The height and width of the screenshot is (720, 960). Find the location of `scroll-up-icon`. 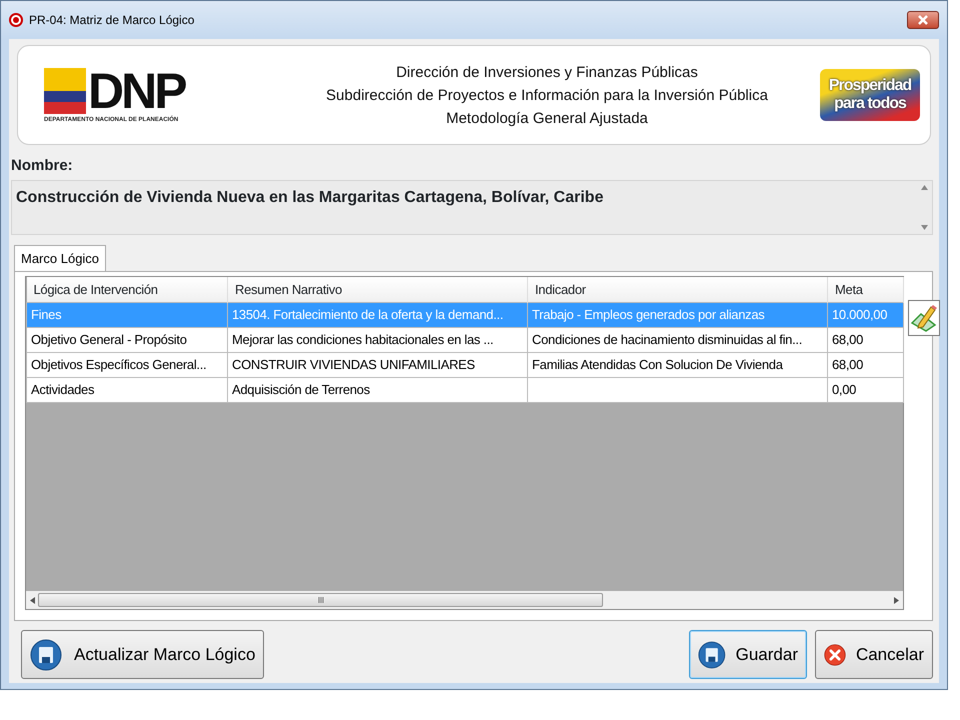

scroll-up-icon is located at coordinates (924, 187).